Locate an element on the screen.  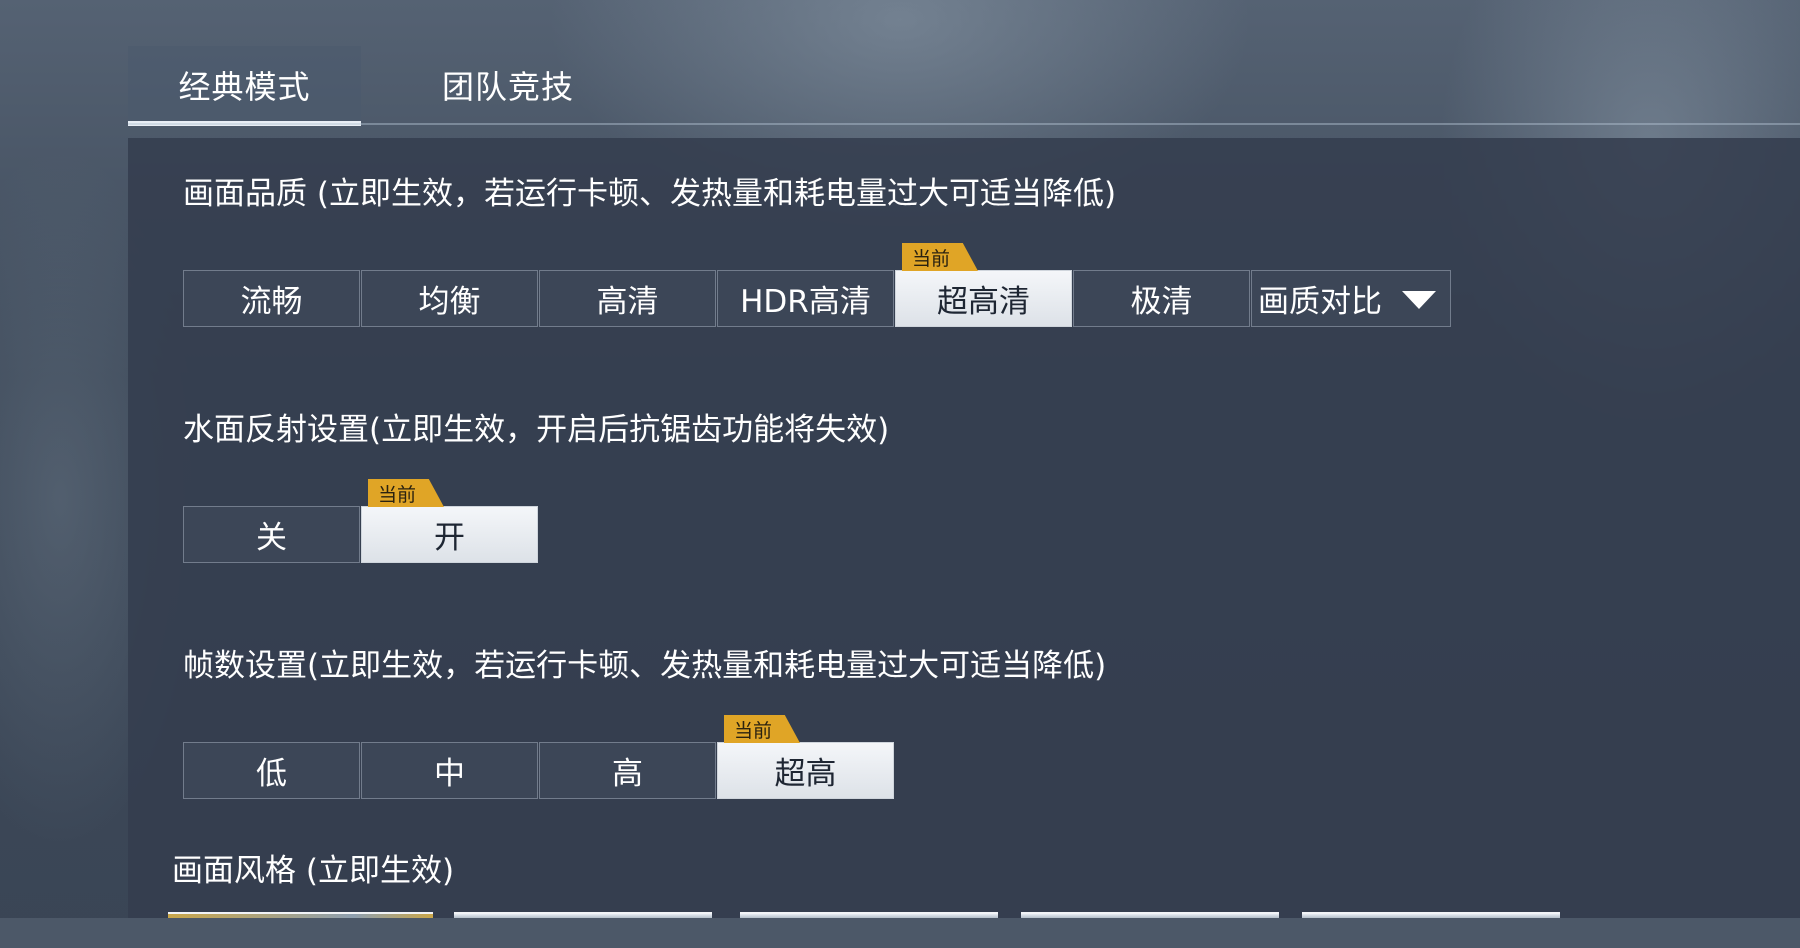
quality-option-ultra-hd: 当前 超高清 is located at coordinates (983, 285).